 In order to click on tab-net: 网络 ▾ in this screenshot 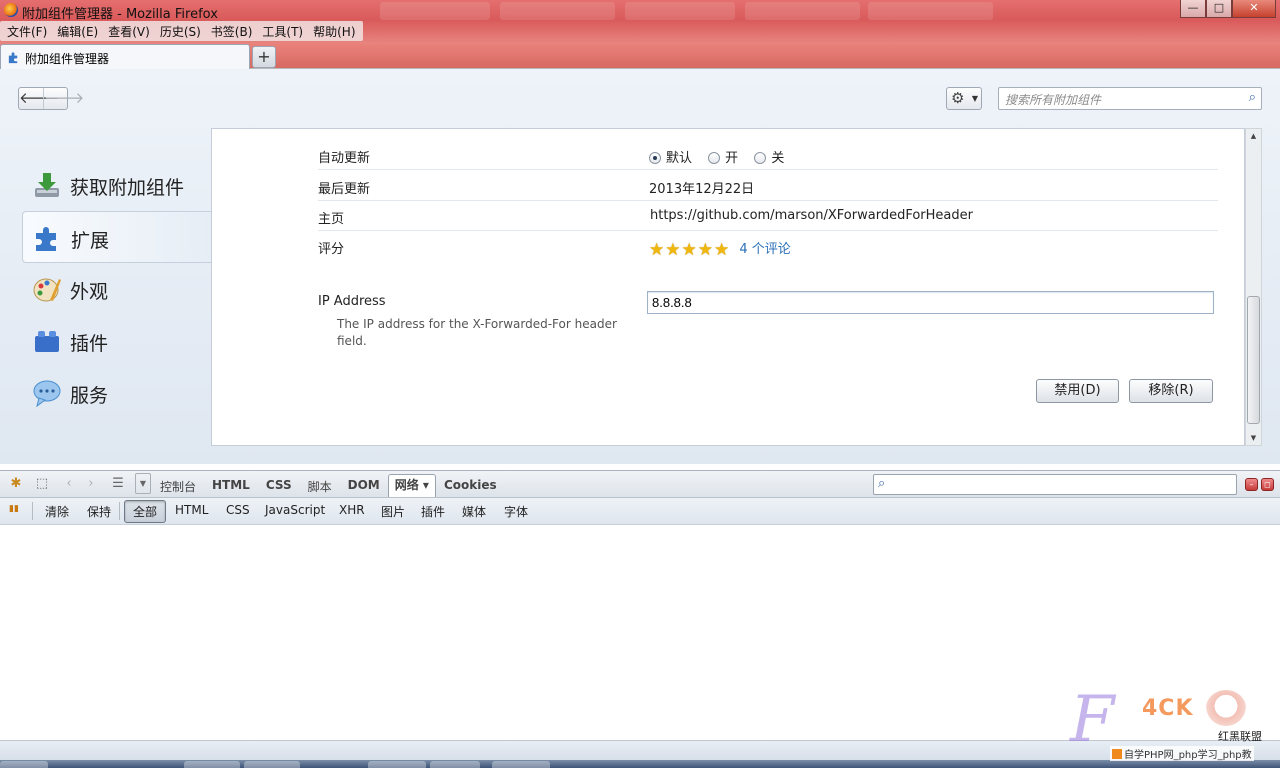, I will do `click(411, 485)`.